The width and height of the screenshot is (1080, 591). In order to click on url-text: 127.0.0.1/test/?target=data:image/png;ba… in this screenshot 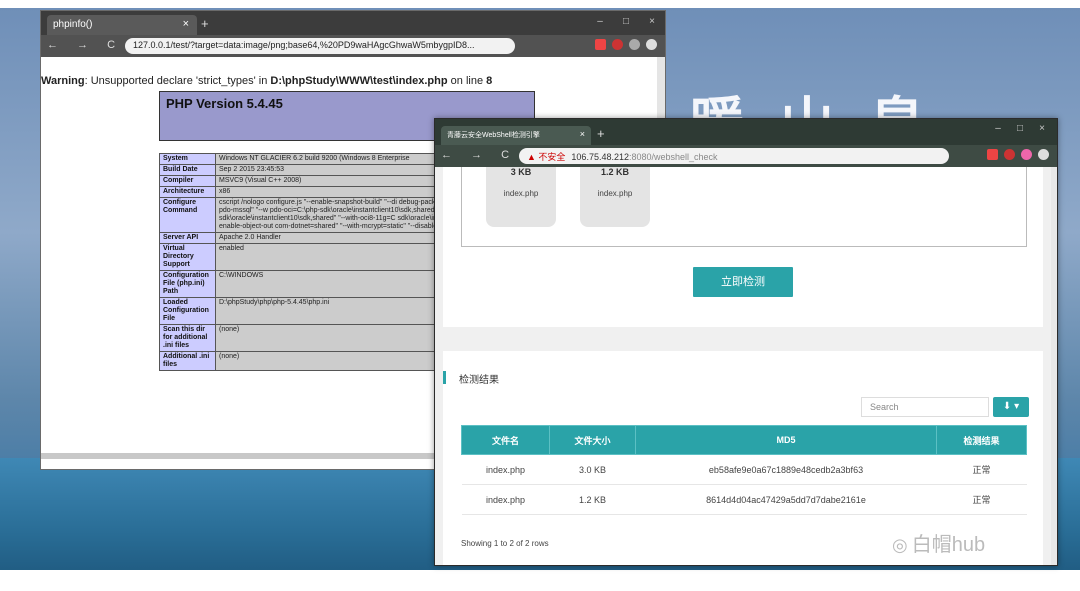, I will do `click(304, 45)`.